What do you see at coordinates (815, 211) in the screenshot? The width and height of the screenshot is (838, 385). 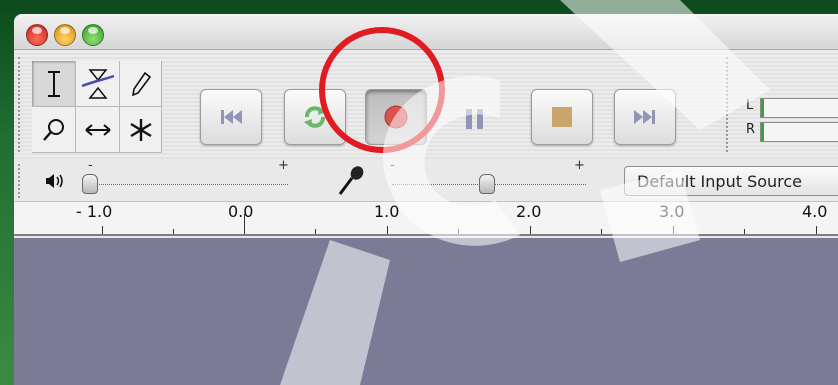 I see `ruler-label: 4.0` at bounding box center [815, 211].